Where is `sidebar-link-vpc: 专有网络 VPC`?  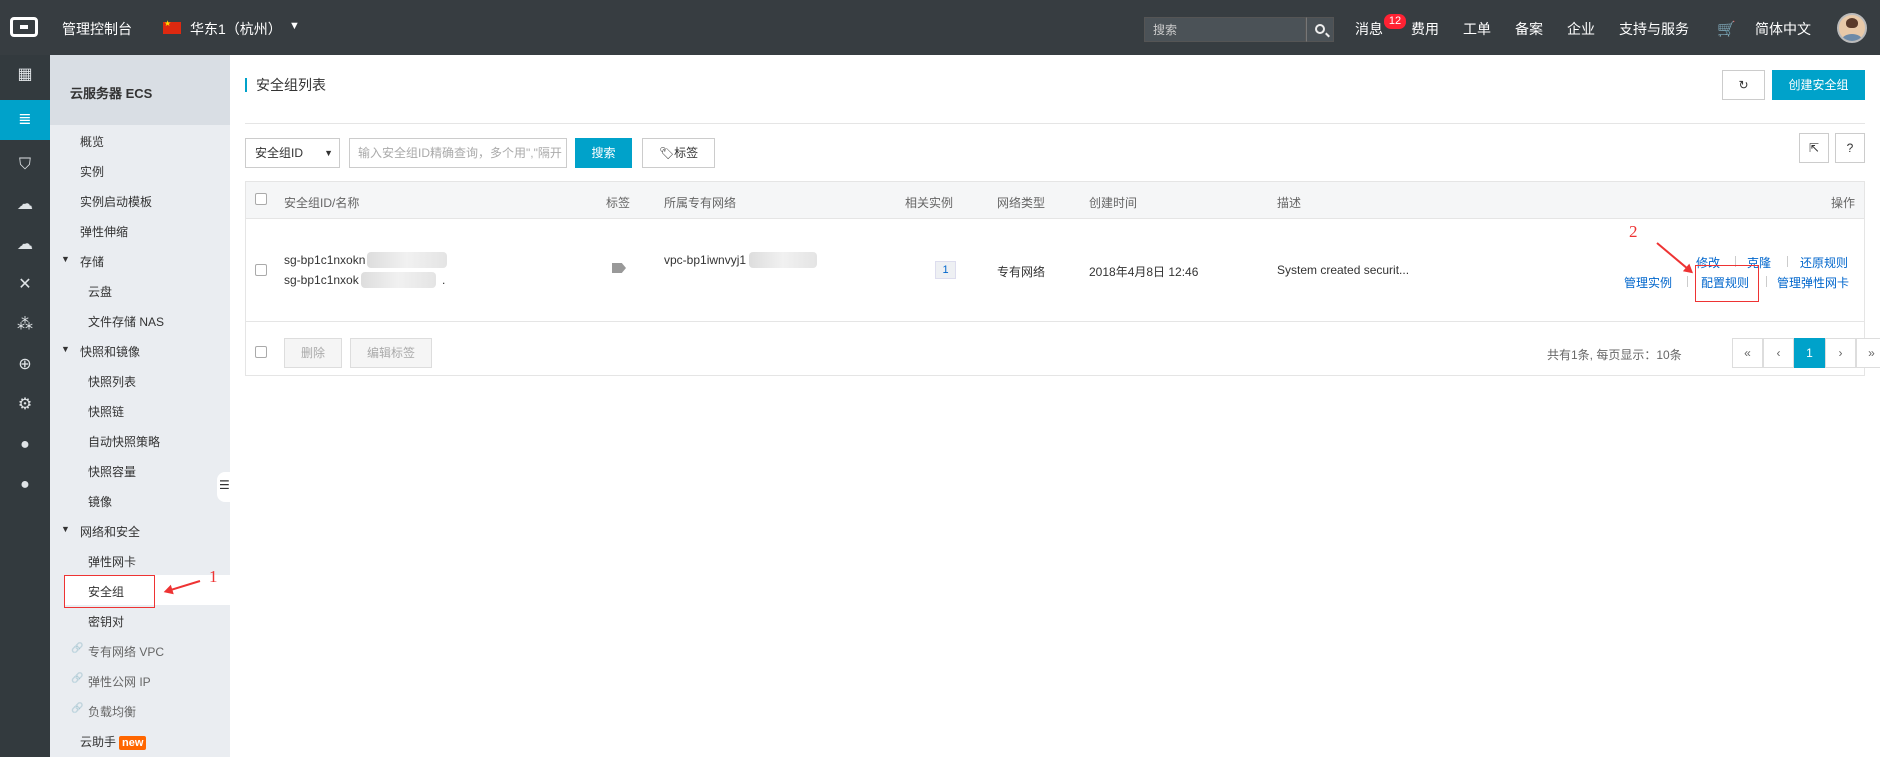
sidebar-link-vpc: 专有网络 VPC is located at coordinates (117, 651).